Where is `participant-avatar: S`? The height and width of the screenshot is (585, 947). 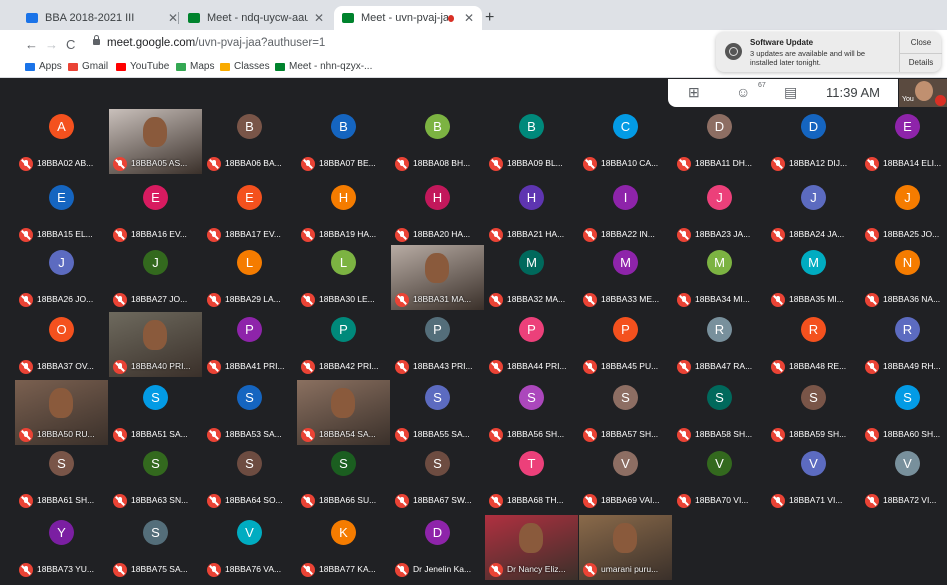 participant-avatar: S is located at coordinates (813, 397).